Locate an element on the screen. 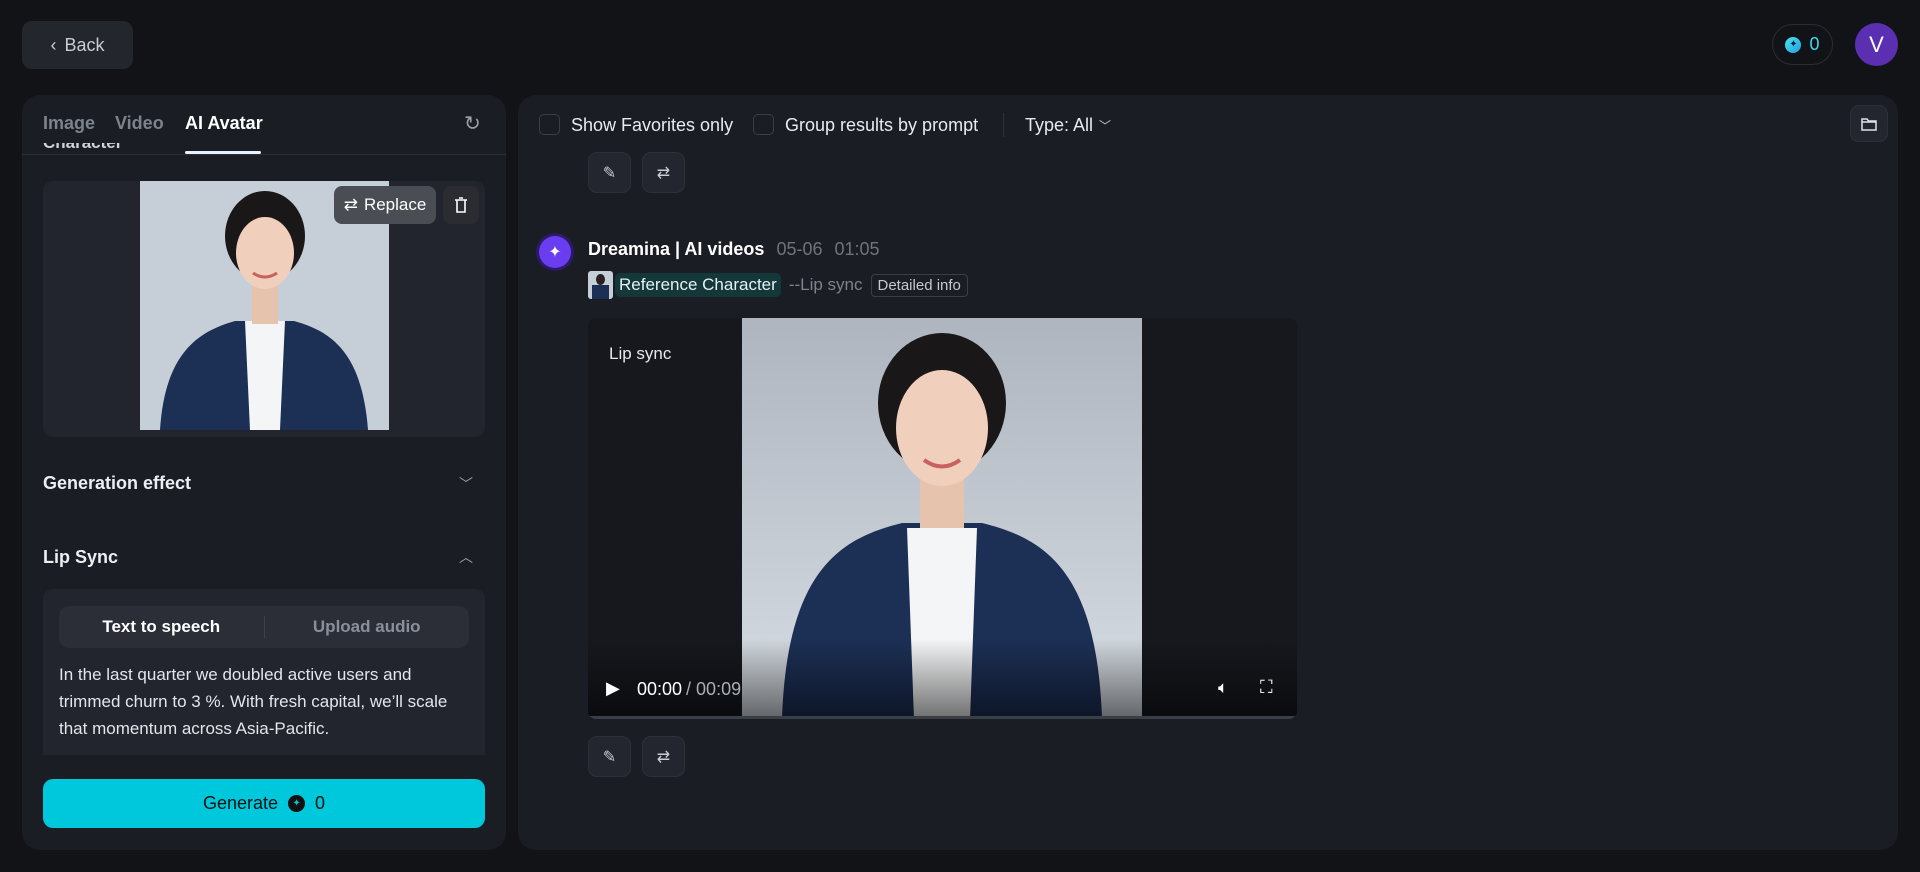 The width and height of the screenshot is (1920, 872). group-by-prompt-label: Group results by prompt is located at coordinates (881, 125).